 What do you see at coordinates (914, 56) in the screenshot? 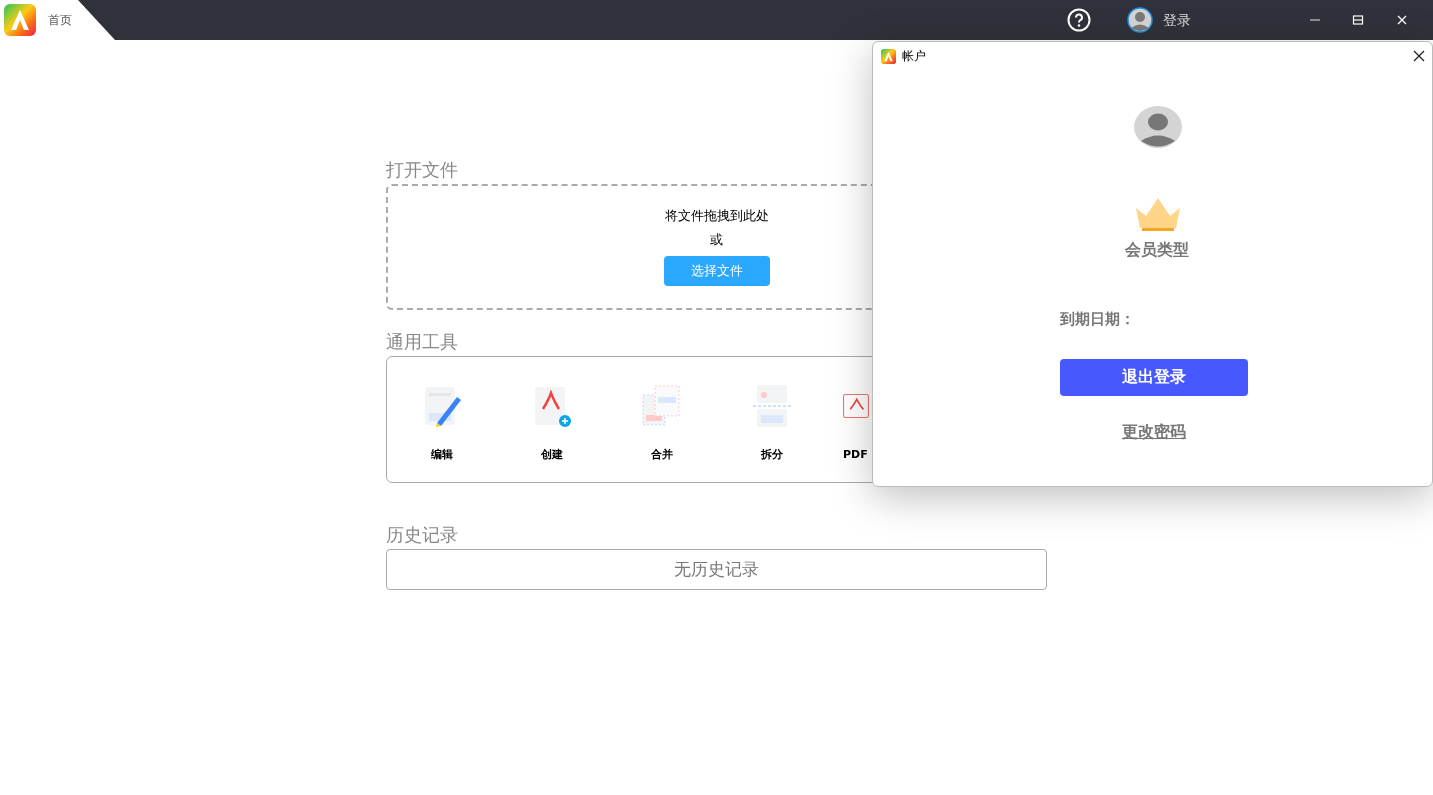
I see `dialog-title: 帐户` at bounding box center [914, 56].